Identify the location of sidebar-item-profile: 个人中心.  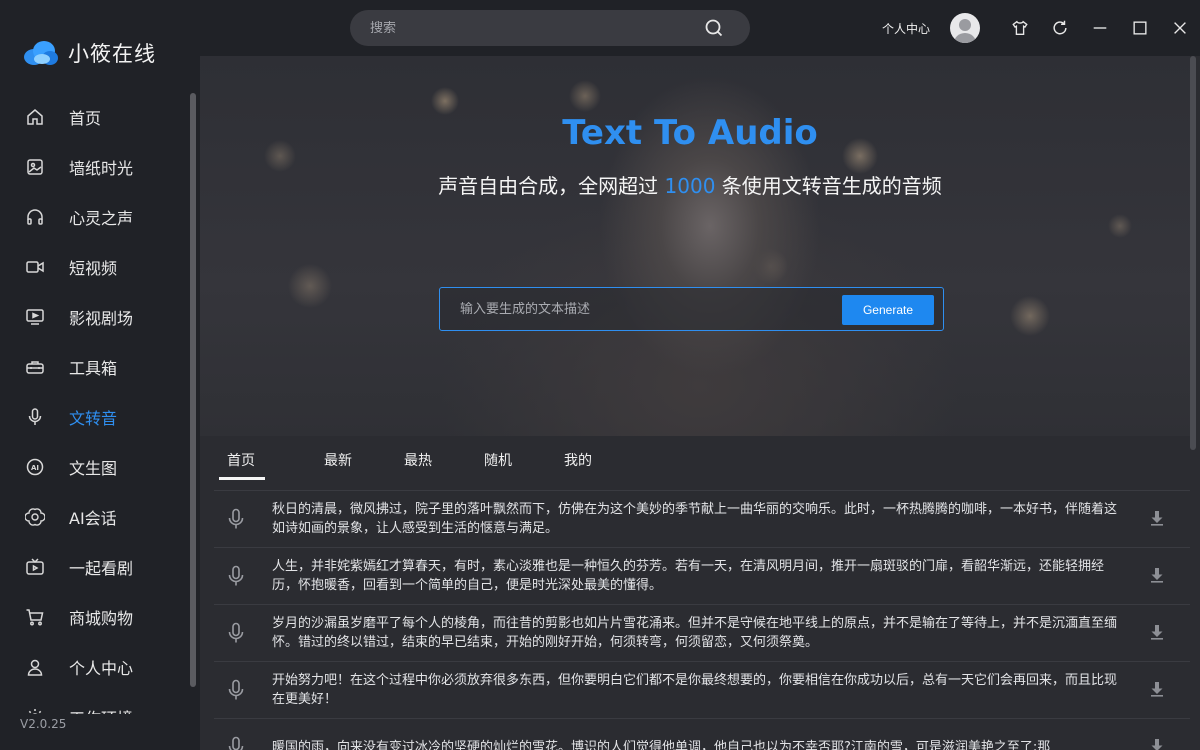
(95, 667).